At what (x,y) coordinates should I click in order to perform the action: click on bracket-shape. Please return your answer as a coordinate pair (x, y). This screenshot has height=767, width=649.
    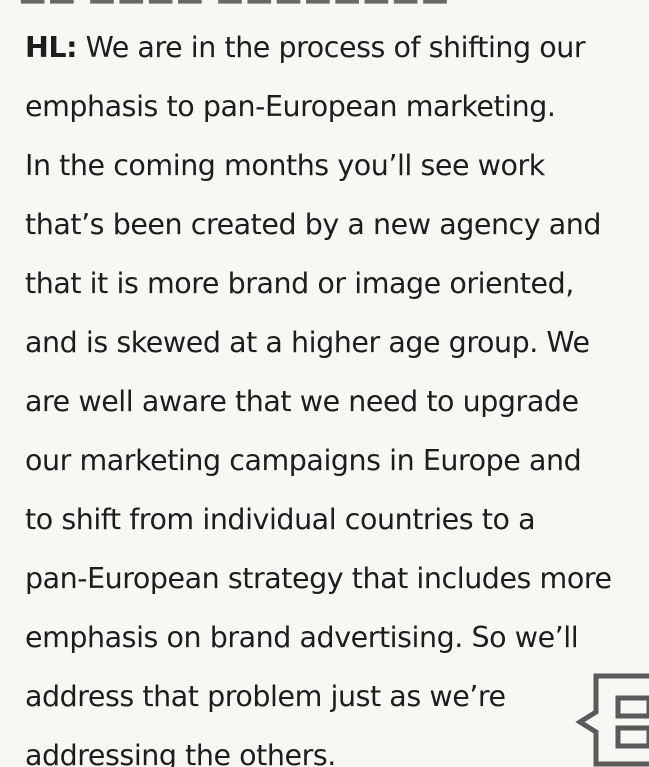
    Looking at the image, I should click on (612, 720).